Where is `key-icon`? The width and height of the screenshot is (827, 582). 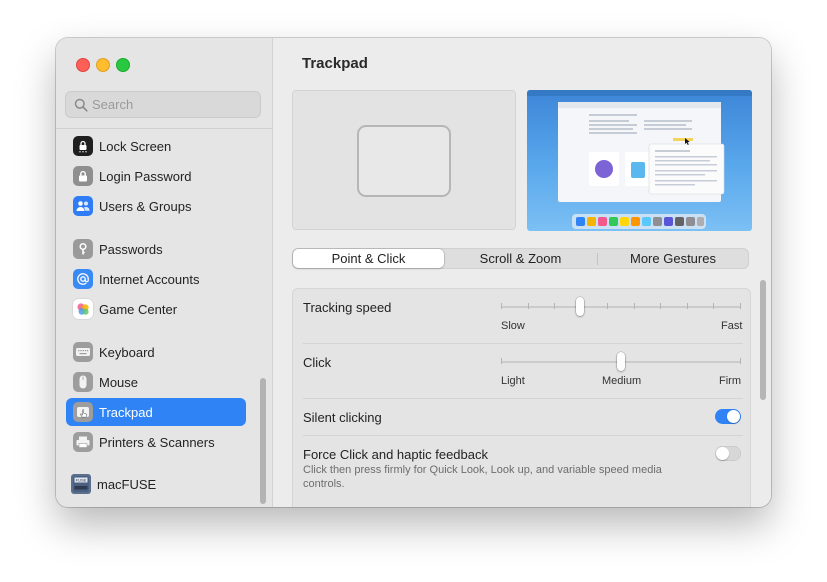
key-icon is located at coordinates (83, 249).